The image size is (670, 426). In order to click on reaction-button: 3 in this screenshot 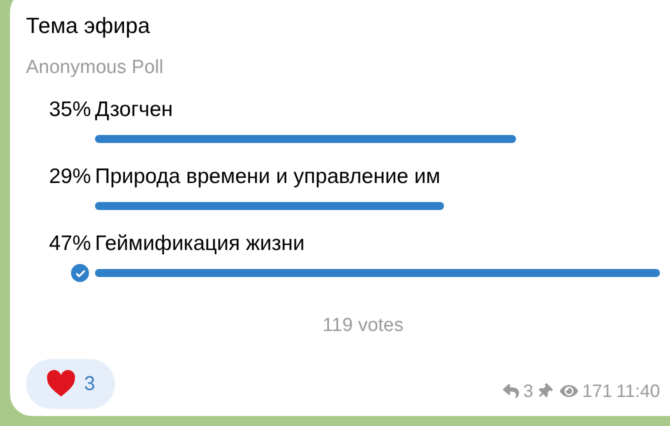, I will do `click(71, 383)`.